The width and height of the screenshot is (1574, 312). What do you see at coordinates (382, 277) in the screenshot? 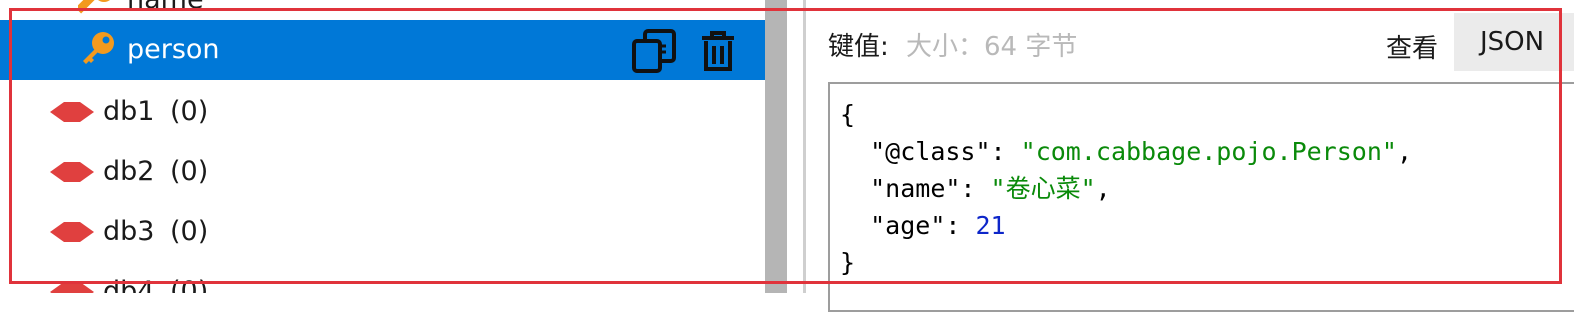
I see `tree-row-db4: db4 (0)` at bounding box center [382, 277].